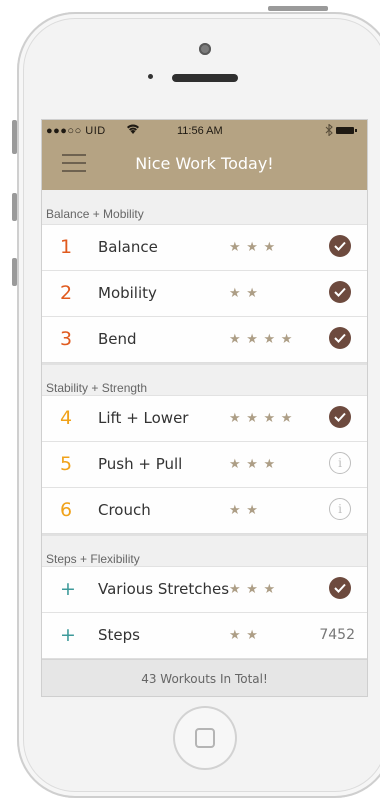  Describe the element at coordinates (204, 379) in the screenshot. I see `section-header: Stability + Strength` at that location.